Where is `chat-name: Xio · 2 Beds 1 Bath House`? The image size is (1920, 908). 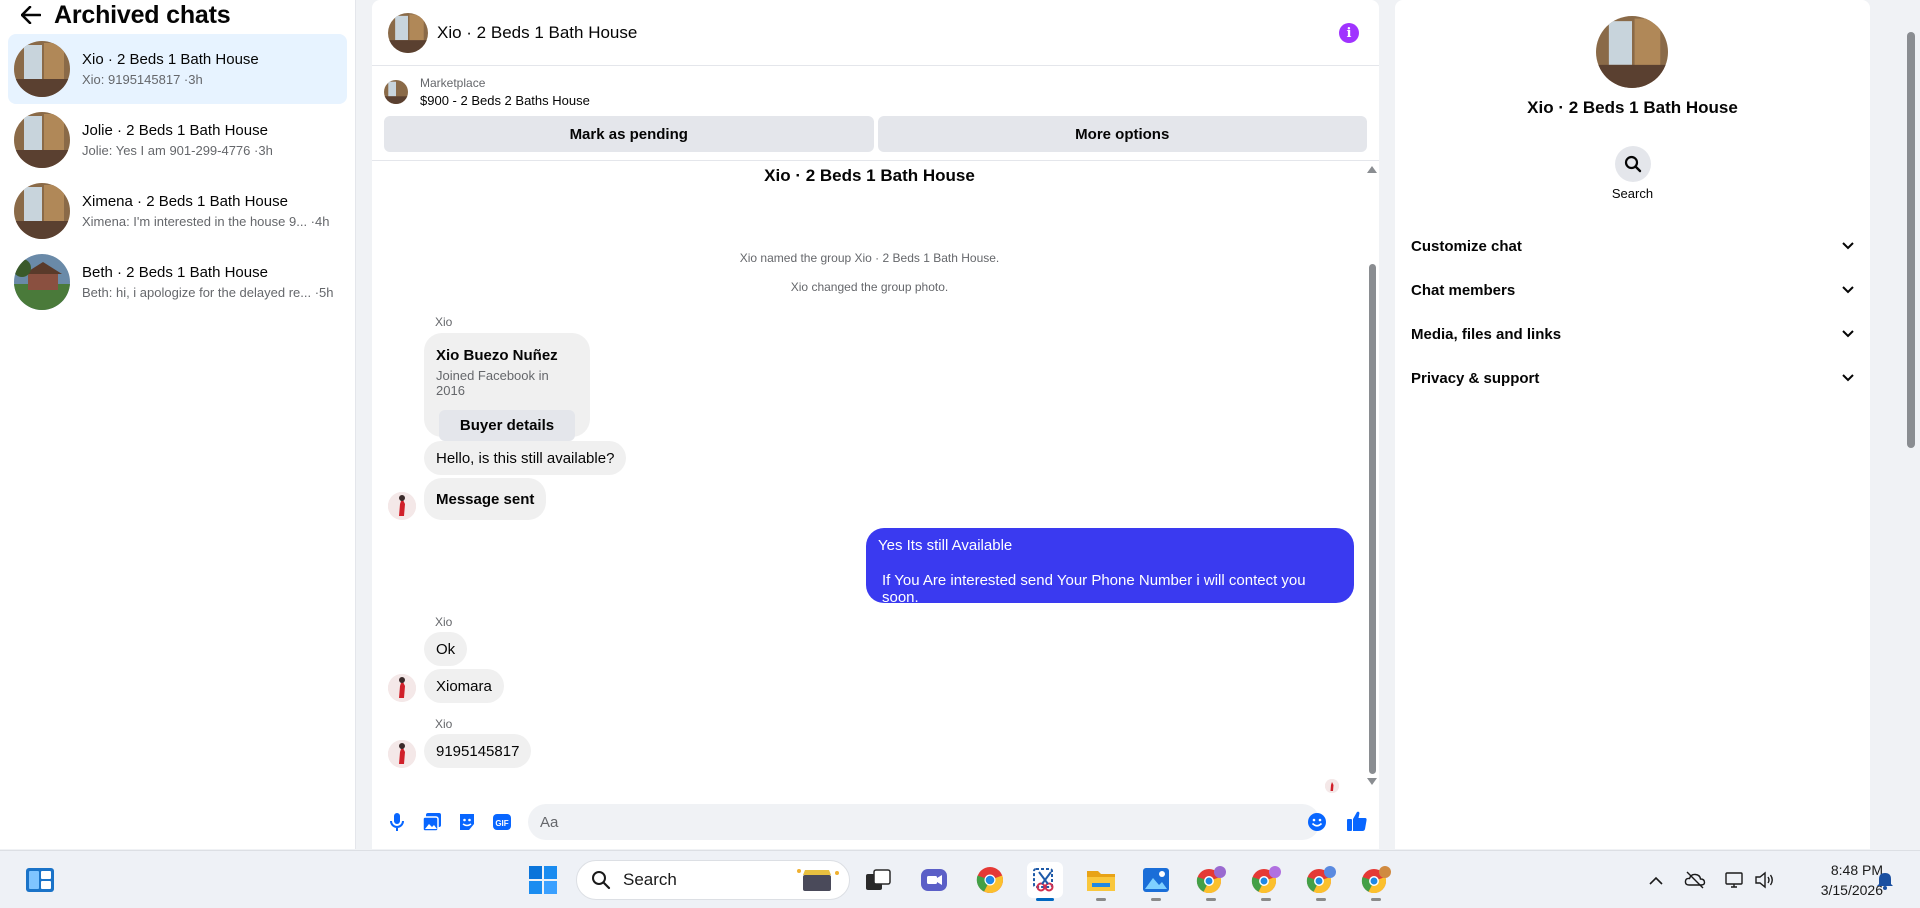 chat-name: Xio · 2 Beds 1 Bath House is located at coordinates (170, 59).